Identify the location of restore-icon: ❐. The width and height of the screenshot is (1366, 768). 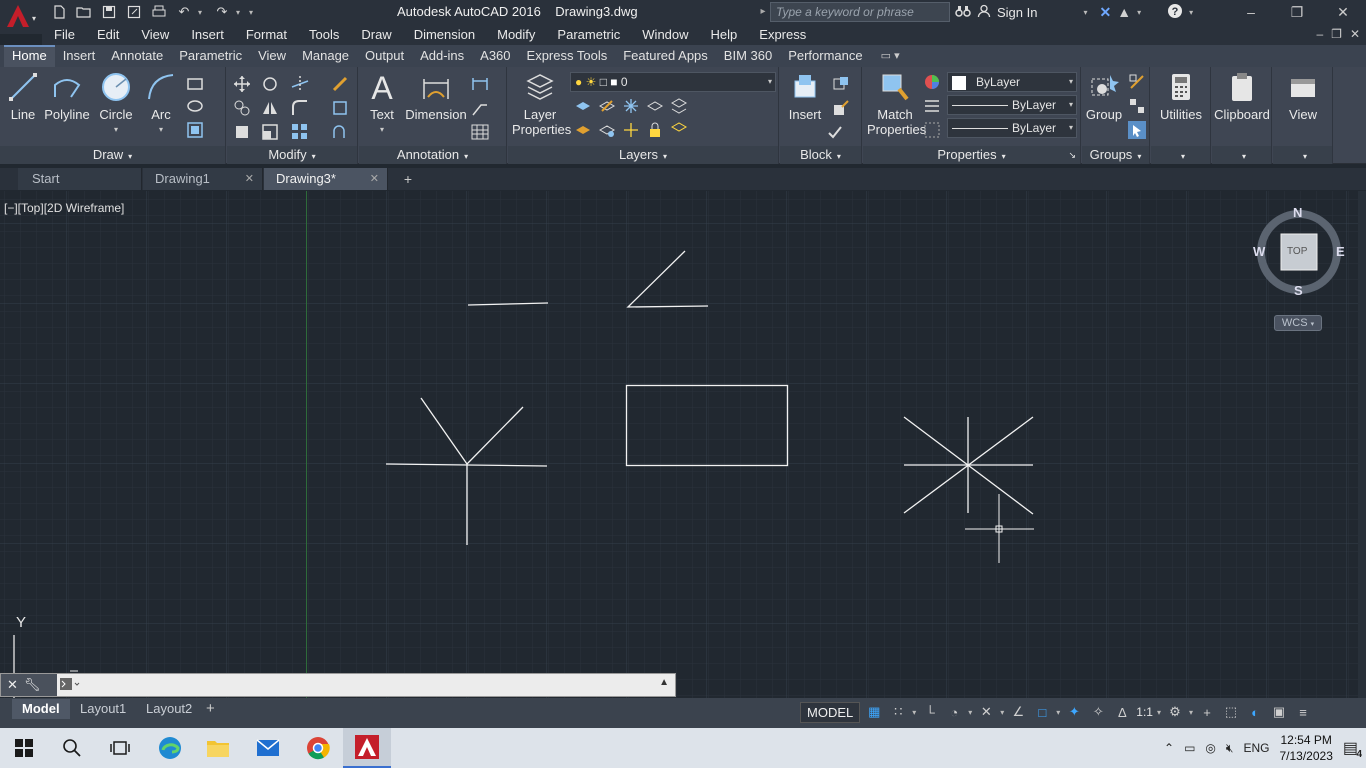
(1297, 12).